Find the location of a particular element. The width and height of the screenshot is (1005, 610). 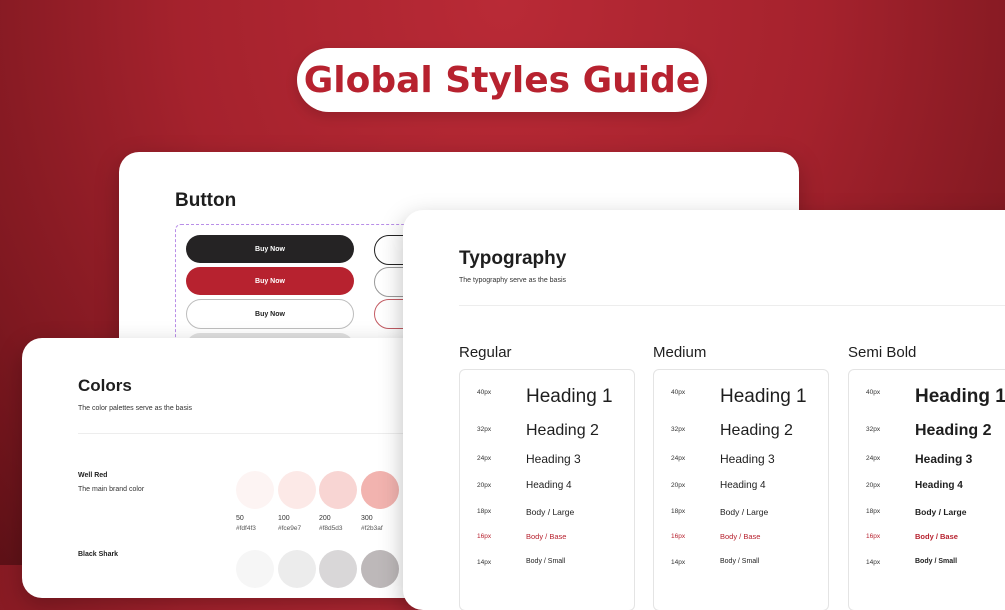

color-group-name: Well Red is located at coordinates (93, 475).